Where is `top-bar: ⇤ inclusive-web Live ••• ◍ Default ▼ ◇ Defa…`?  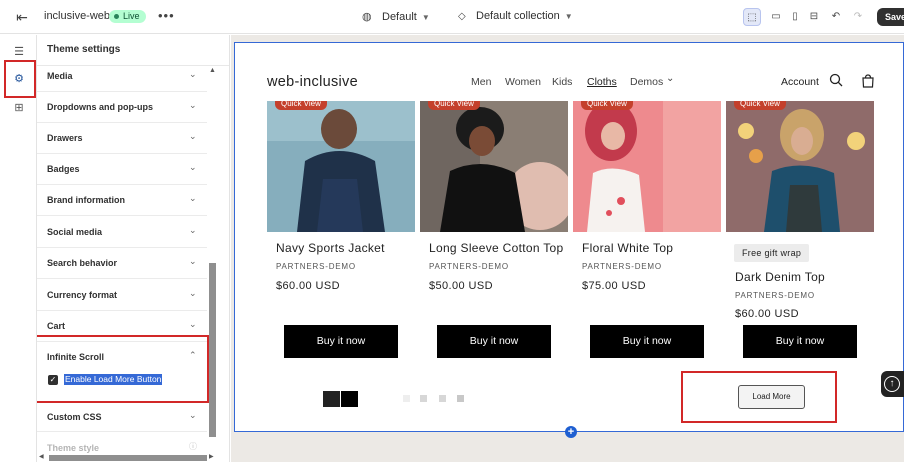 top-bar: ⇤ inclusive-web Live ••• ◍ Default ▼ ◇ Defa… is located at coordinates (452, 17).